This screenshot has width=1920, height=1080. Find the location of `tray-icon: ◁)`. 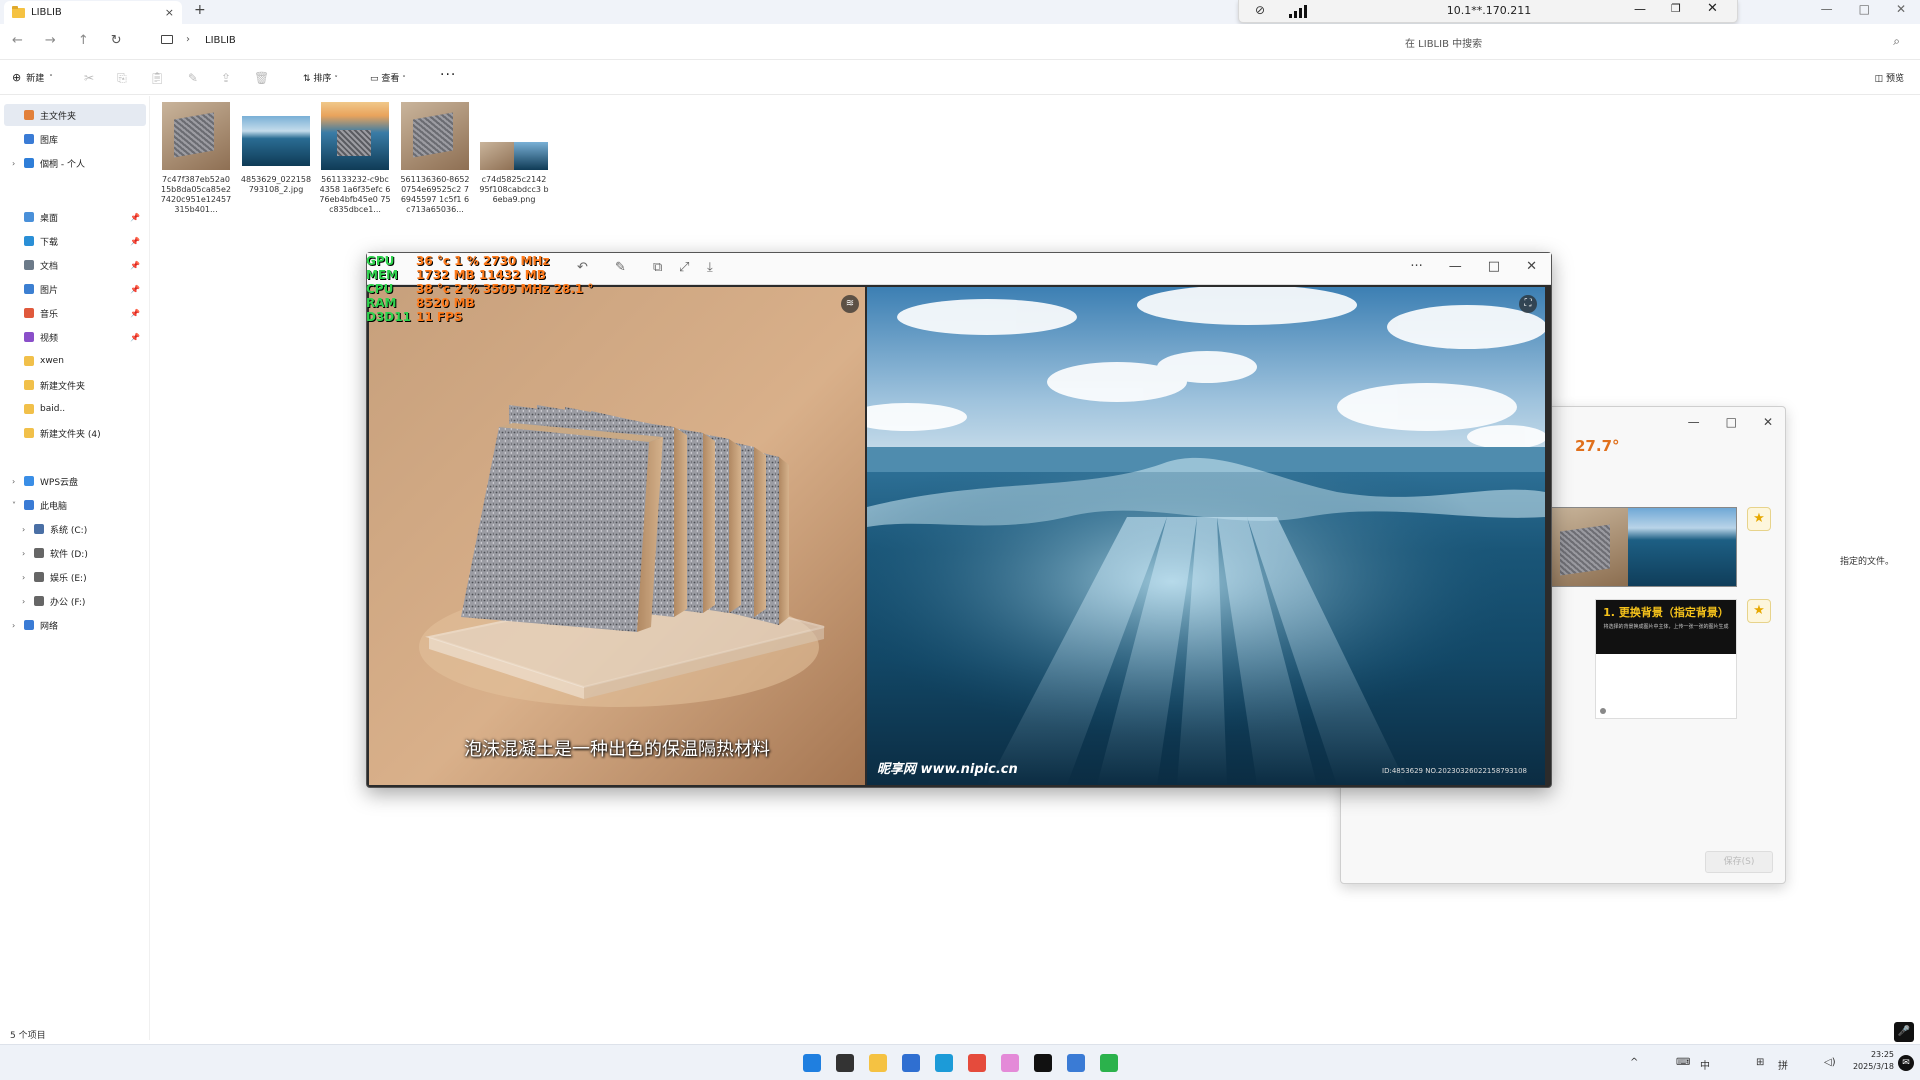

tray-icon: ◁) is located at coordinates (1830, 1062).